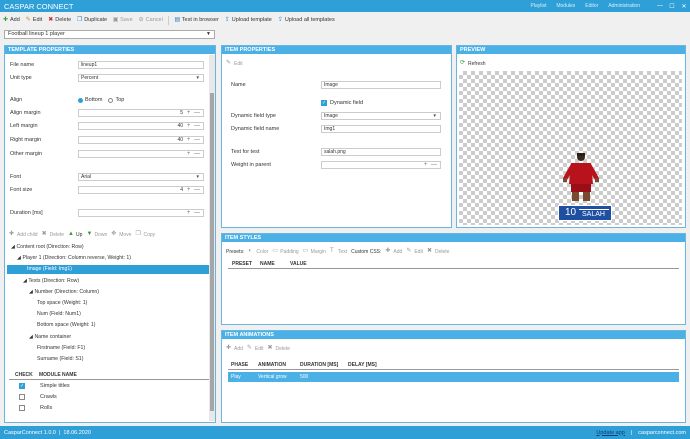  I want to click on module-row: Rolls, so click(35, 408).